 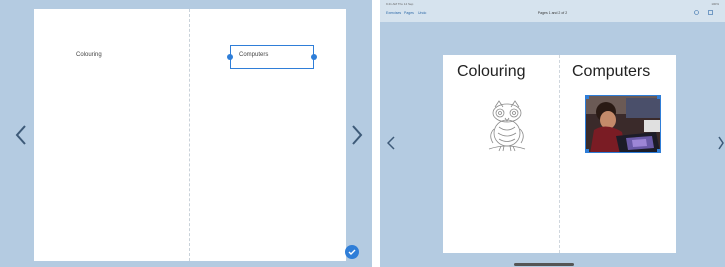 I want to click on status-bar-battery: 100%, so click(x=715, y=4).